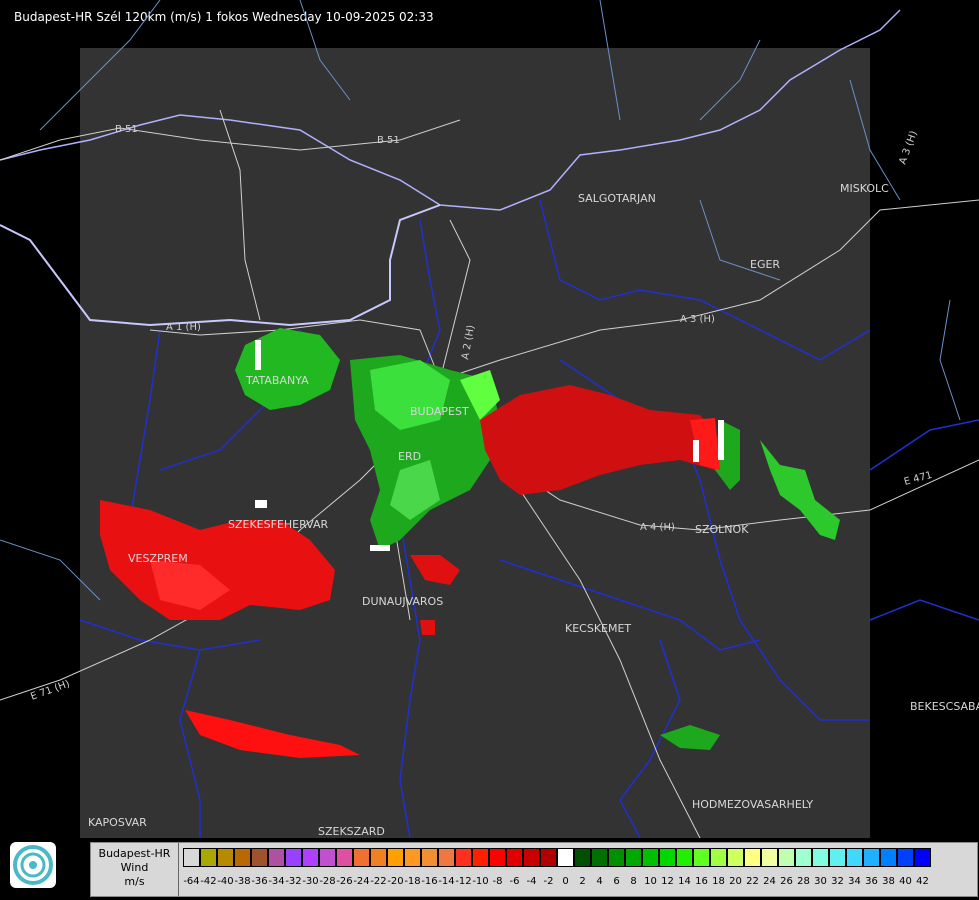  I want to click on legend-unit: m/s, so click(134, 881).